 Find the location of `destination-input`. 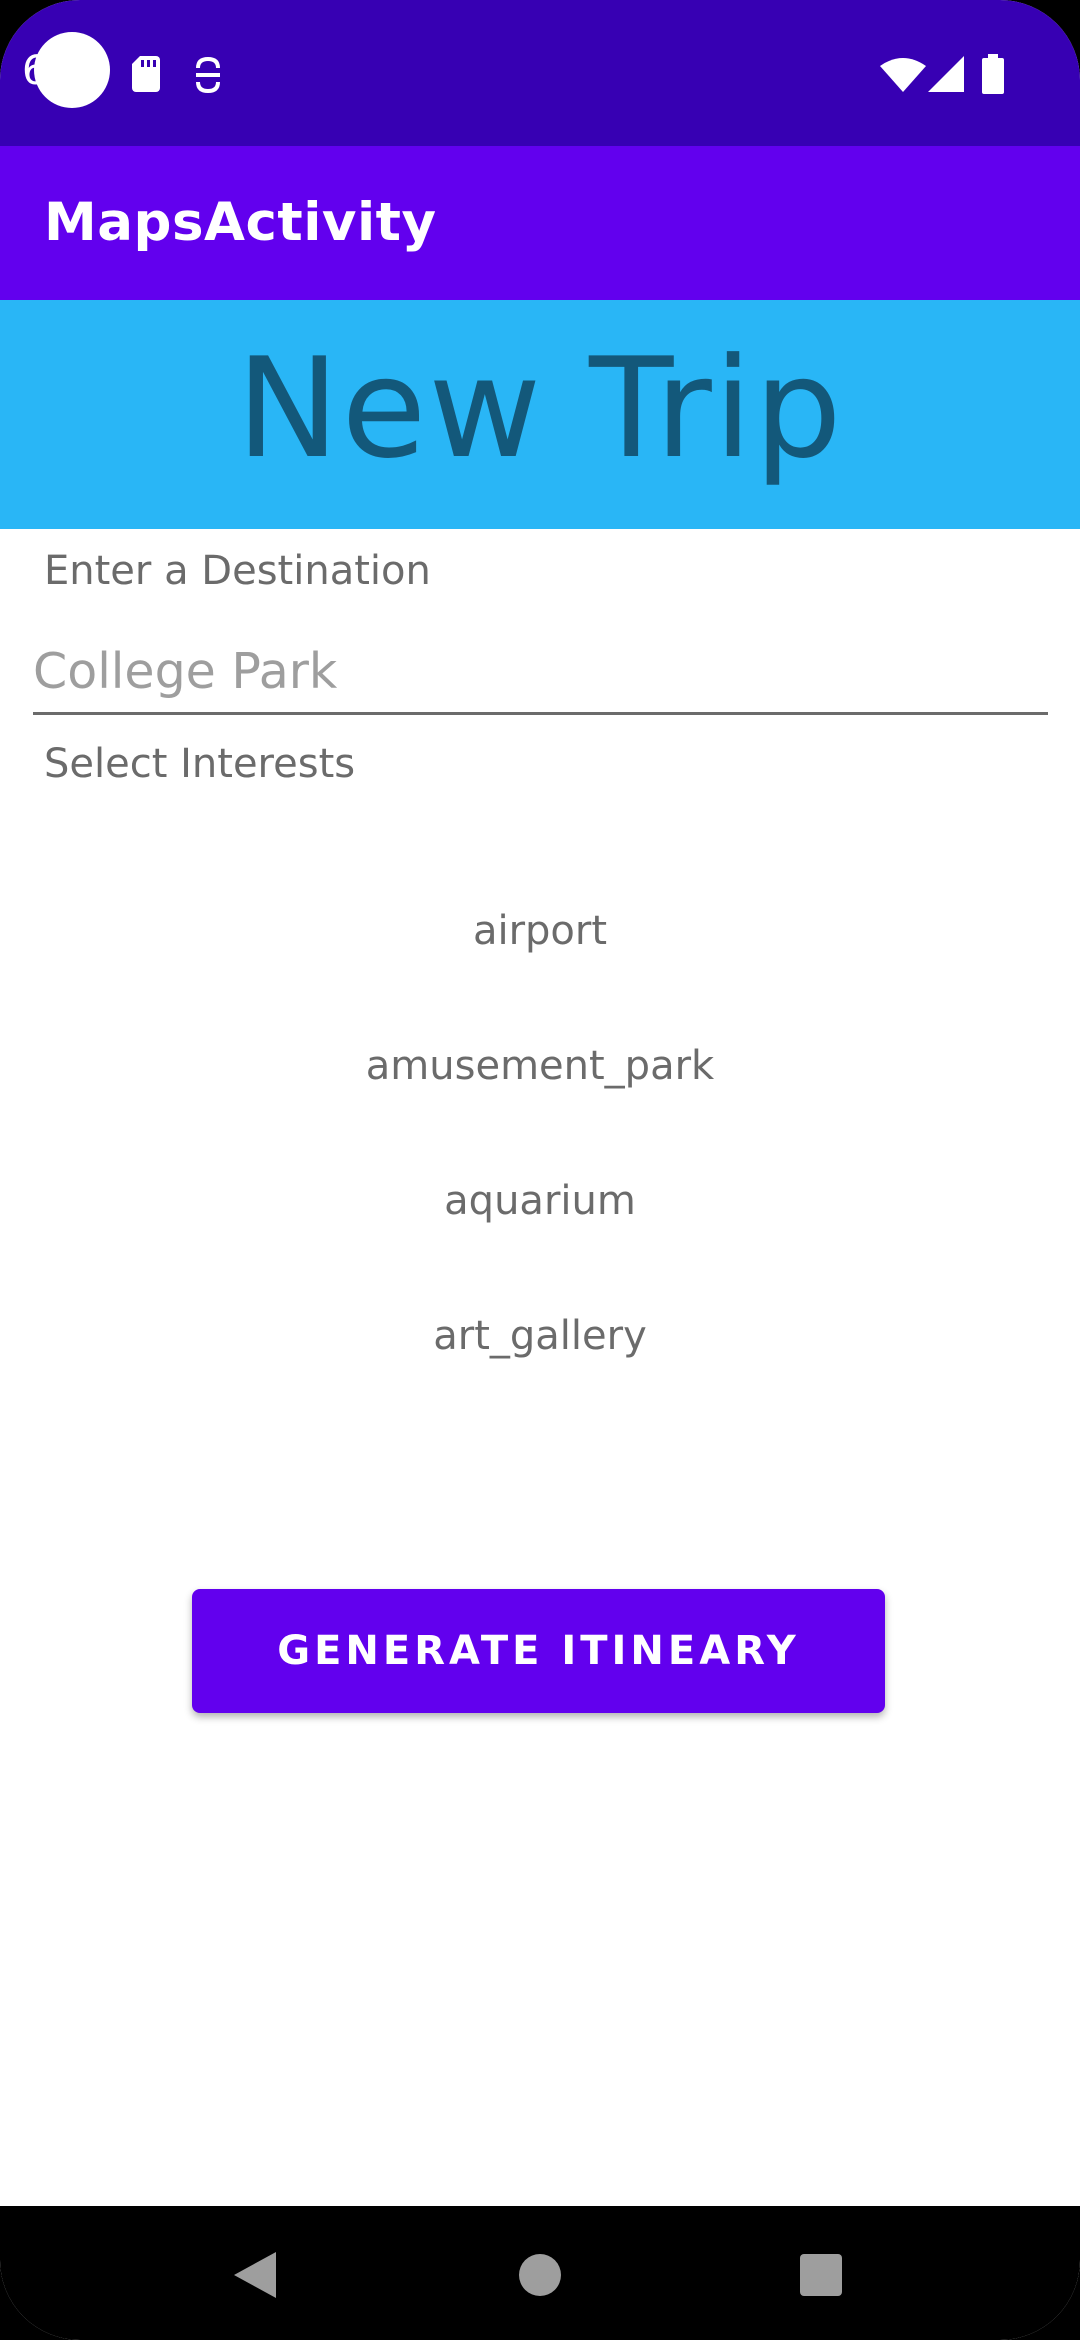

destination-input is located at coordinates (540, 672).